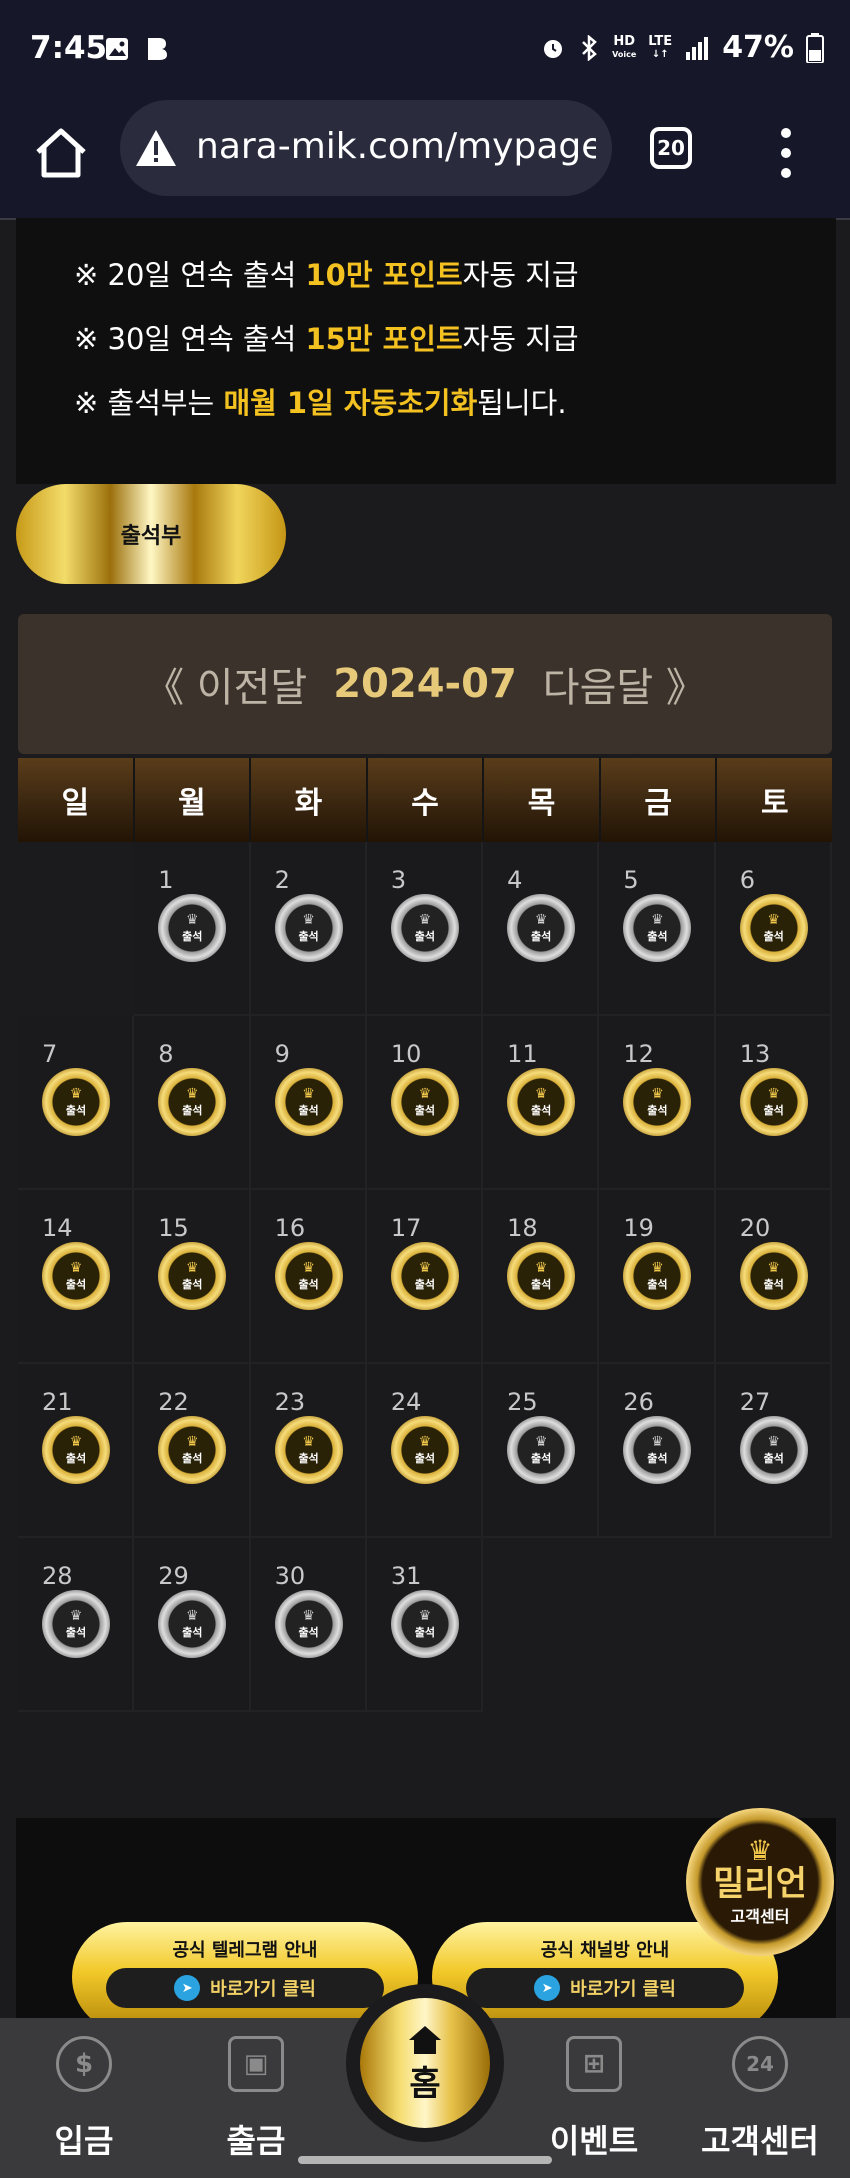 The width and height of the screenshot is (850, 2178). What do you see at coordinates (755, 1402) in the screenshot?
I see `day-number: 27` at bounding box center [755, 1402].